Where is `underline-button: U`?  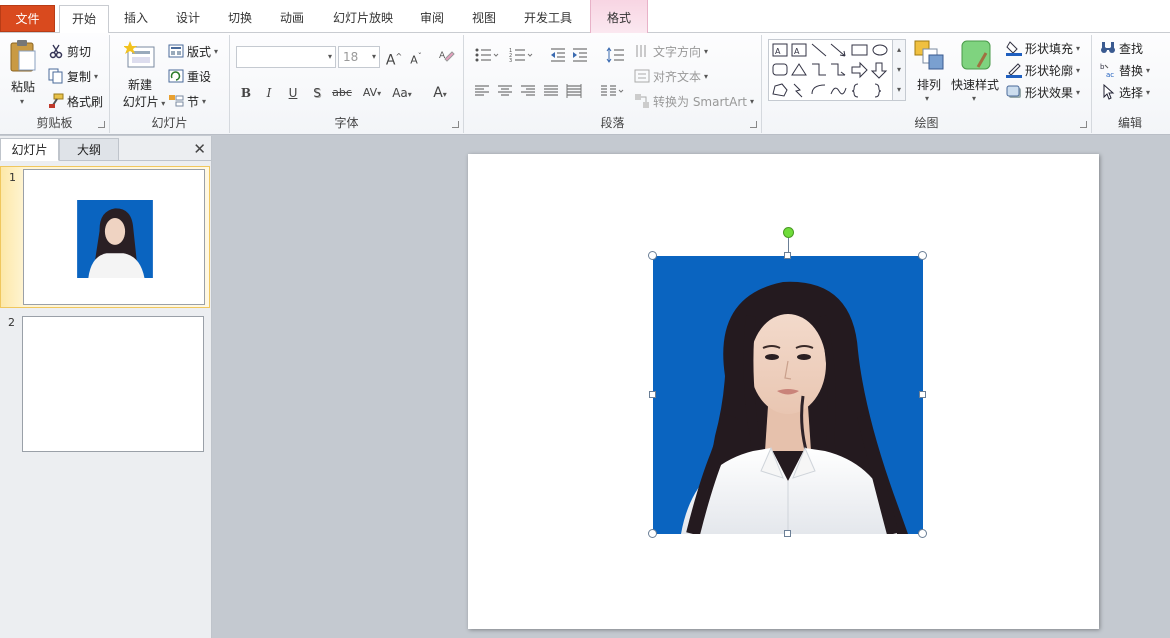 underline-button: U is located at coordinates (293, 93).